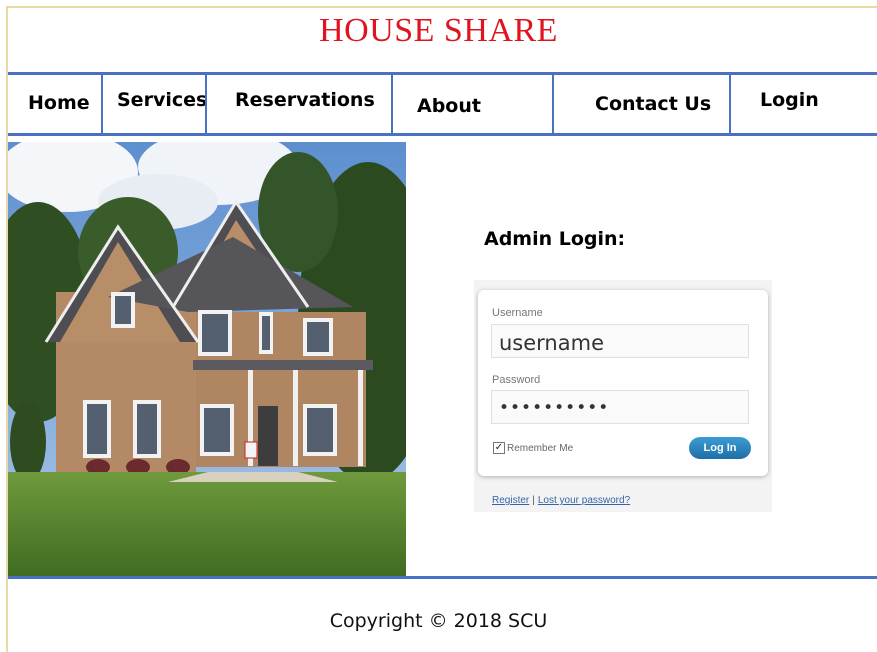 The width and height of the screenshot is (877, 652). Describe the element at coordinates (438, 30) in the screenshot. I see `site-title: HOUSE SHARE` at that location.